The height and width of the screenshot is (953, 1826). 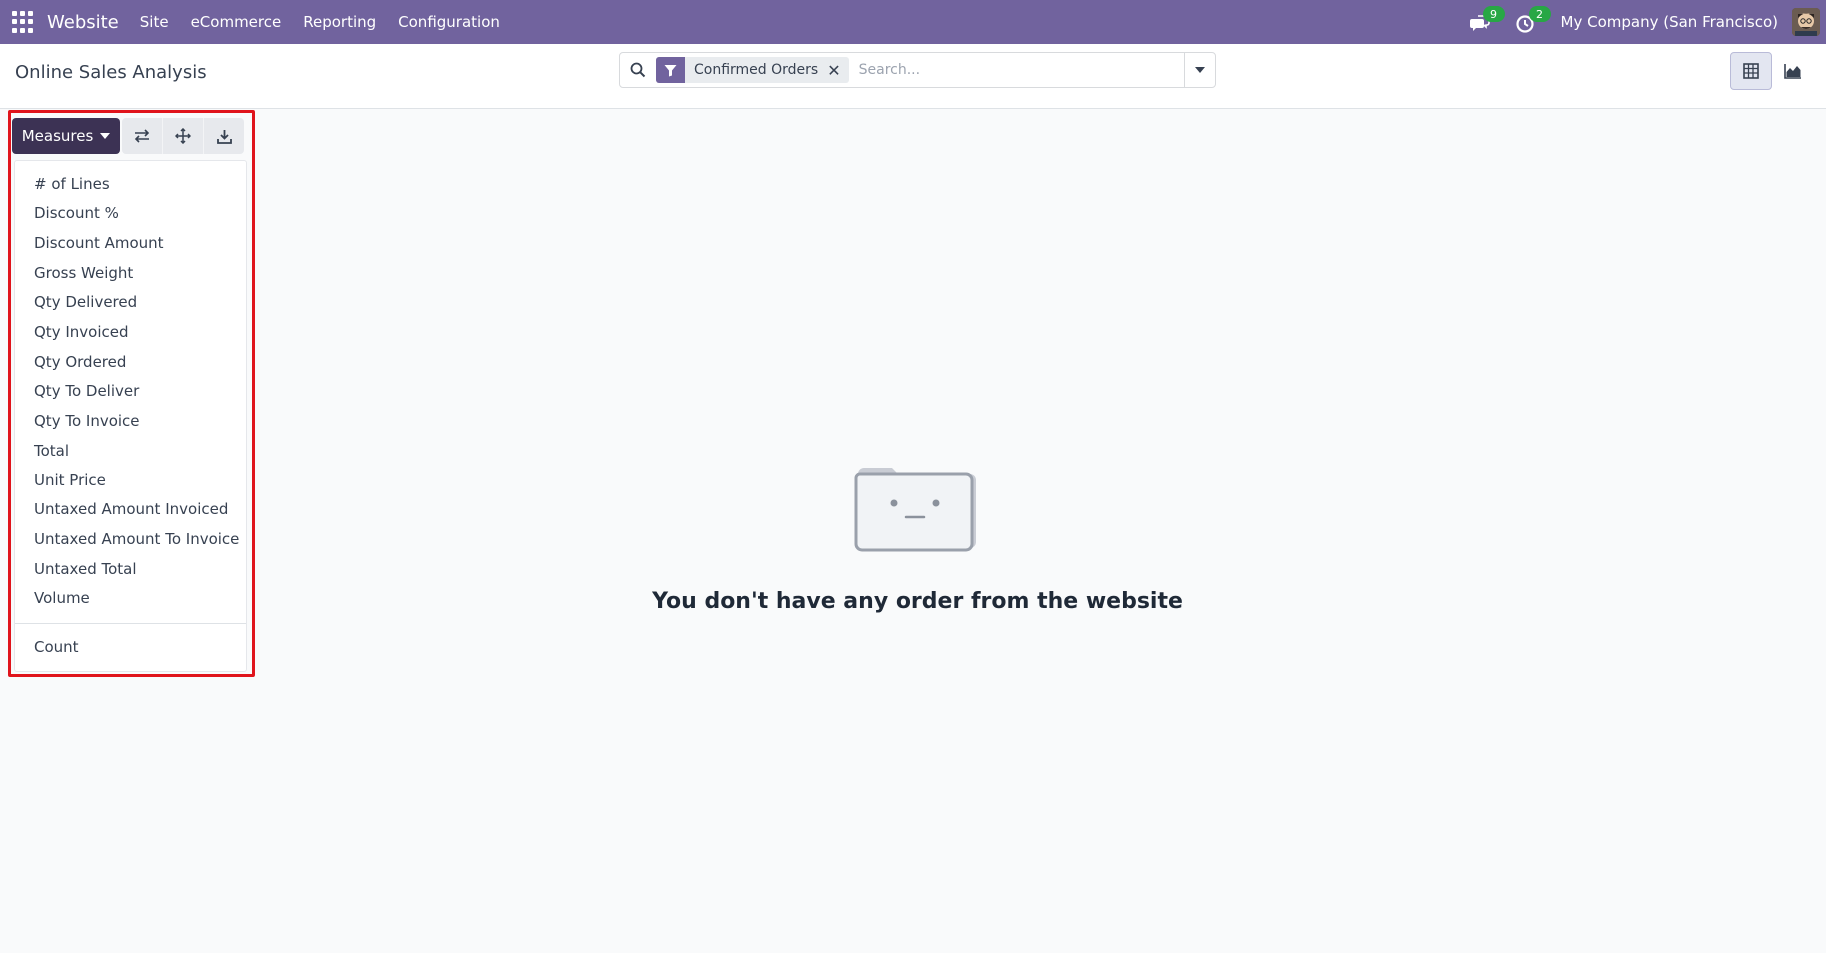 I want to click on facet-remove-icon: ✕, so click(x=836, y=70).